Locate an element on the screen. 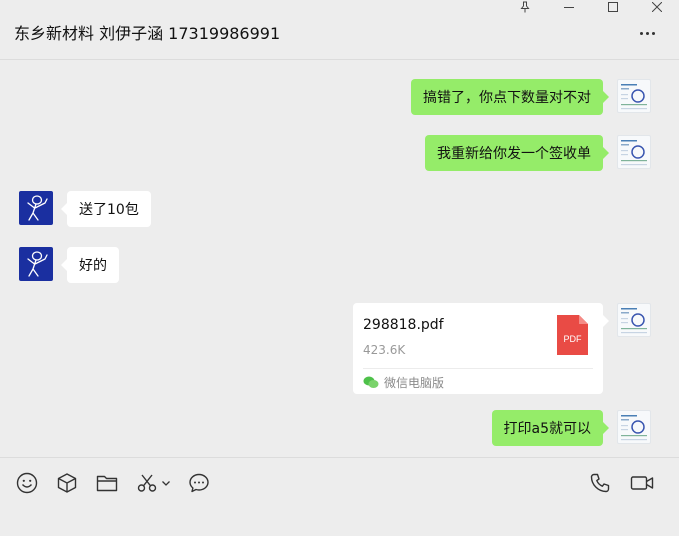  maximize-icon is located at coordinates (613, 7).